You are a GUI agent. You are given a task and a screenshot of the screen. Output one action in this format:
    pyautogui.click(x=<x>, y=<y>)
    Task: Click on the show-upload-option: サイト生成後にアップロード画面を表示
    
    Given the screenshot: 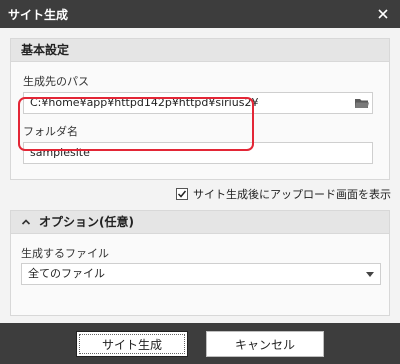 What is the action you would take?
    pyautogui.click(x=283, y=194)
    